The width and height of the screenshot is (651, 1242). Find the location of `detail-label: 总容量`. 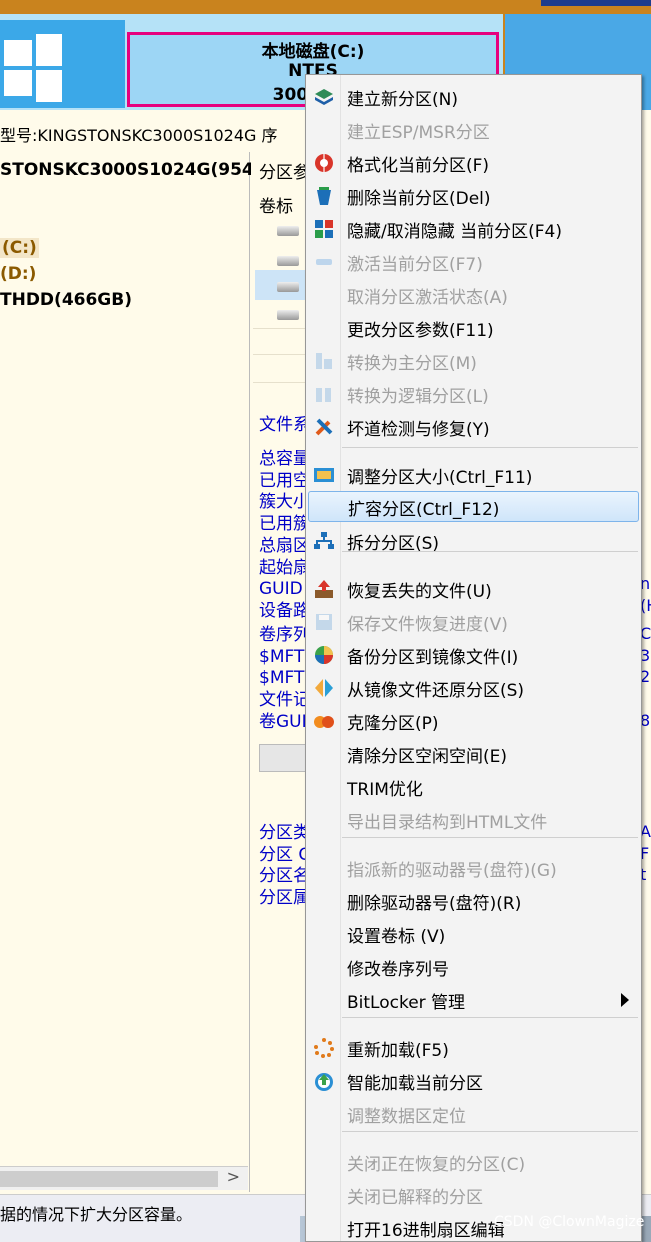

detail-label: 总容量 is located at coordinates (284, 459).